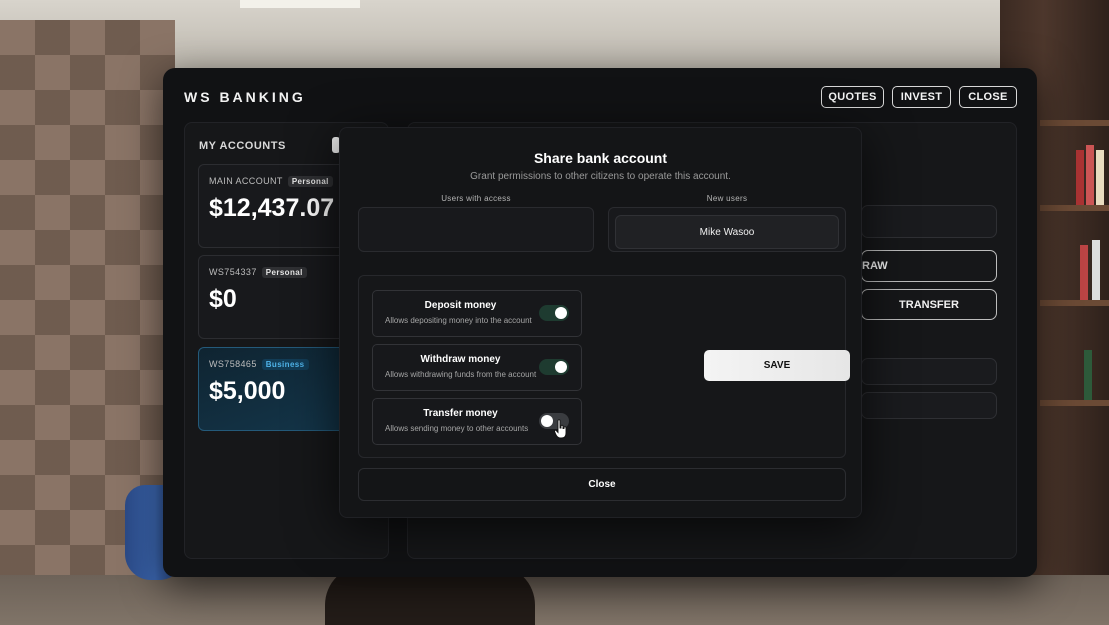 This screenshot has width=1109, height=625. I want to click on permission-name: Transfer money, so click(460, 413).